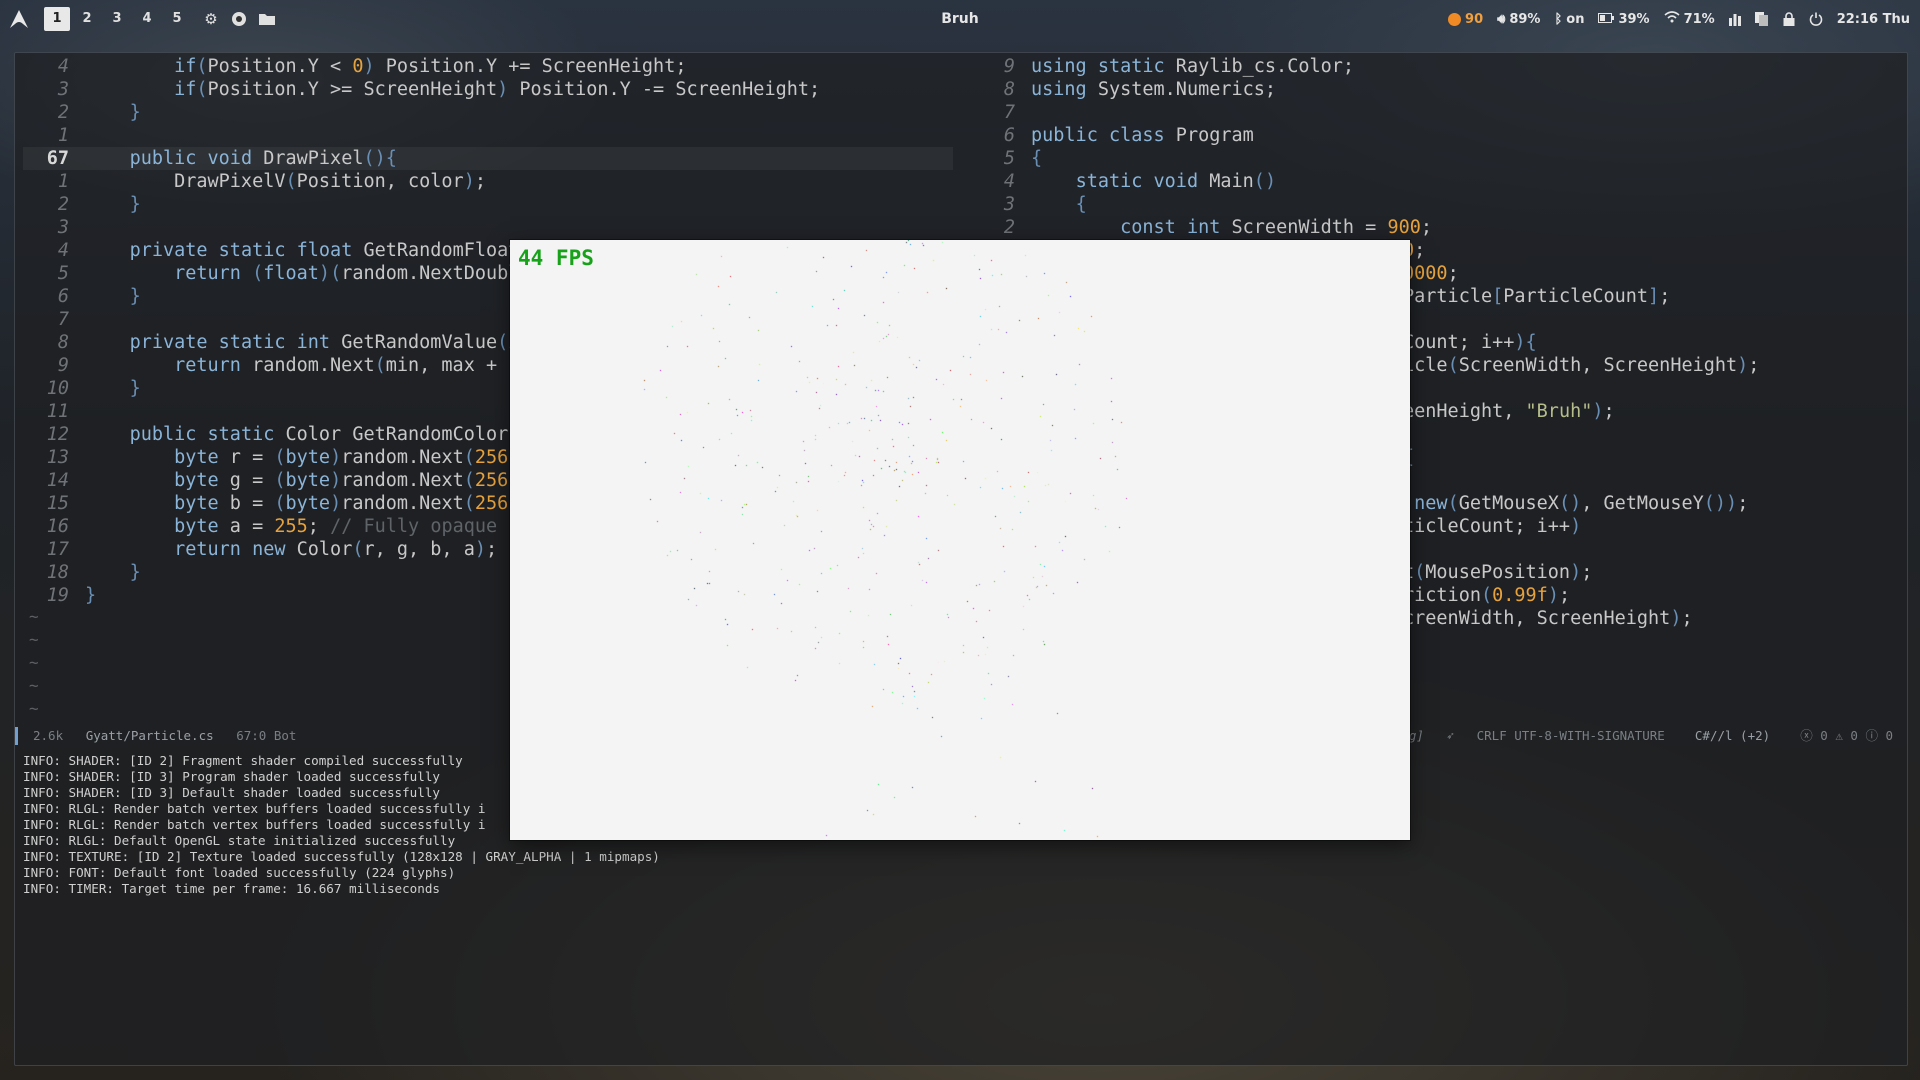 The width and height of the screenshot is (1920, 1080). What do you see at coordinates (250, 181) in the screenshot?
I see `left-code-line: 1 DrawPixelV(Position, color);` at bounding box center [250, 181].